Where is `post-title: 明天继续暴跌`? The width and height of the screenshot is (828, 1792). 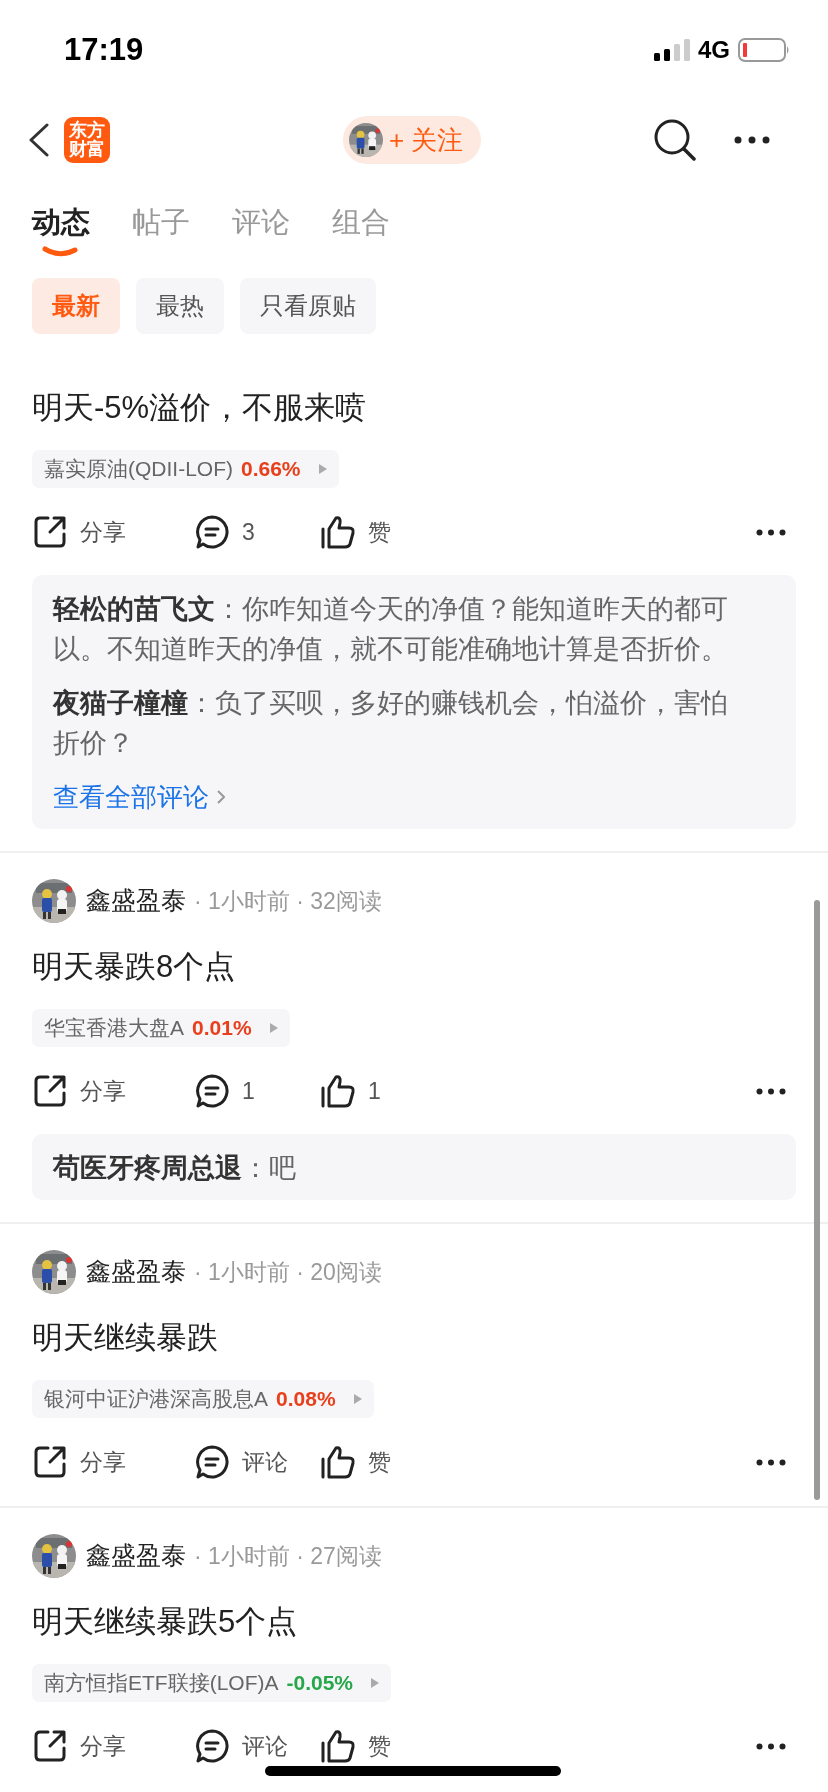
post-title: 明天继续暴跌 is located at coordinates (125, 1338).